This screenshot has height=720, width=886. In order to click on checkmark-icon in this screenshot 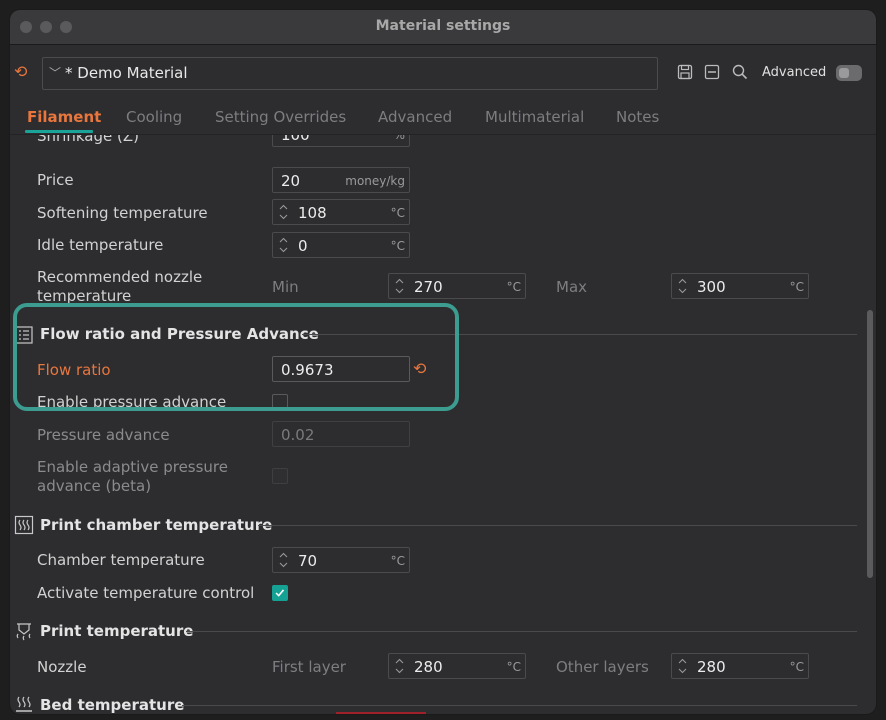, I will do `click(280, 593)`.